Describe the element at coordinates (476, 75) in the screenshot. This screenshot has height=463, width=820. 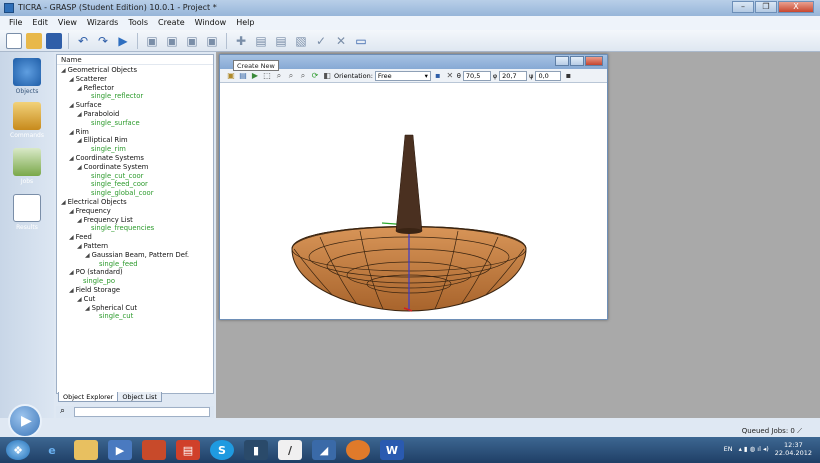
I see `theta-input: 70,5` at that location.